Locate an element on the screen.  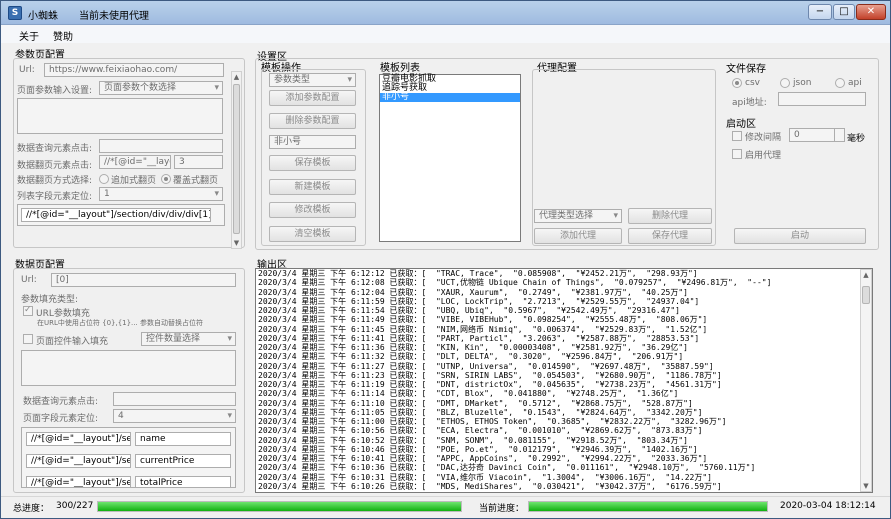
page-click-label: 数据翻页元素点击: is located at coordinates (55, 166).